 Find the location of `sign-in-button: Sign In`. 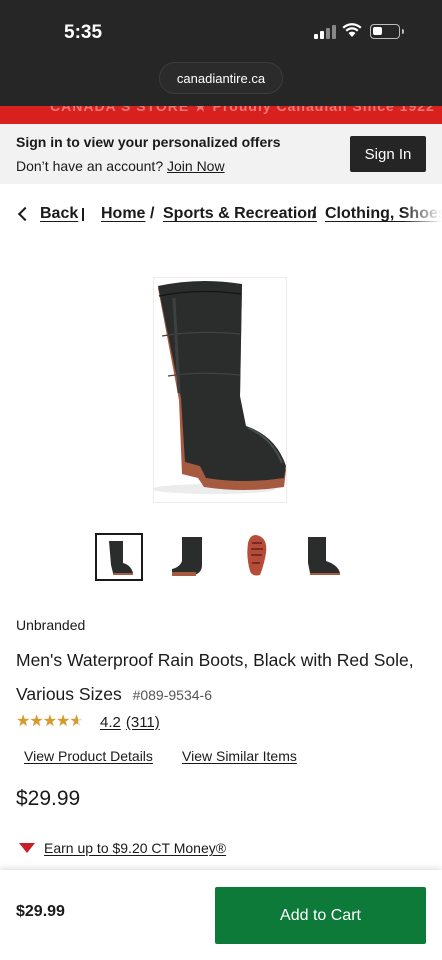

sign-in-button: Sign In is located at coordinates (388, 154).